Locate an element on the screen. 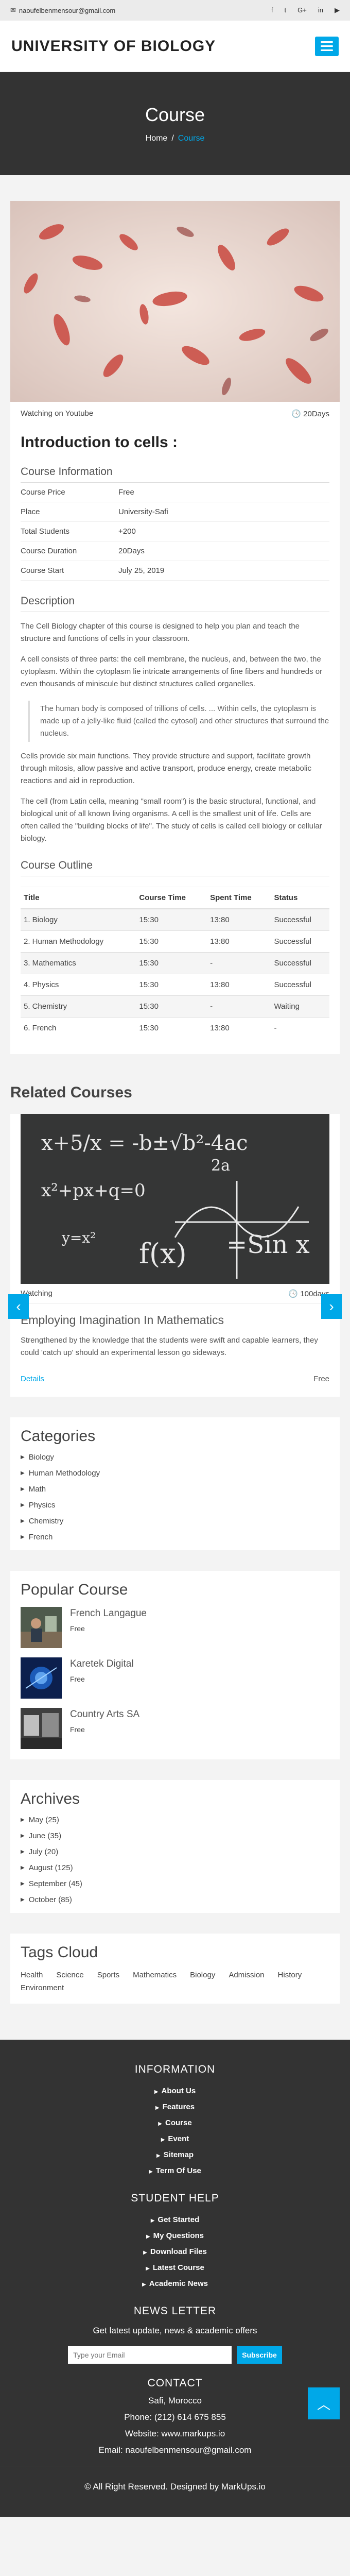 The height and width of the screenshot is (2576, 350). tag-link: Environment is located at coordinates (42, 1988).